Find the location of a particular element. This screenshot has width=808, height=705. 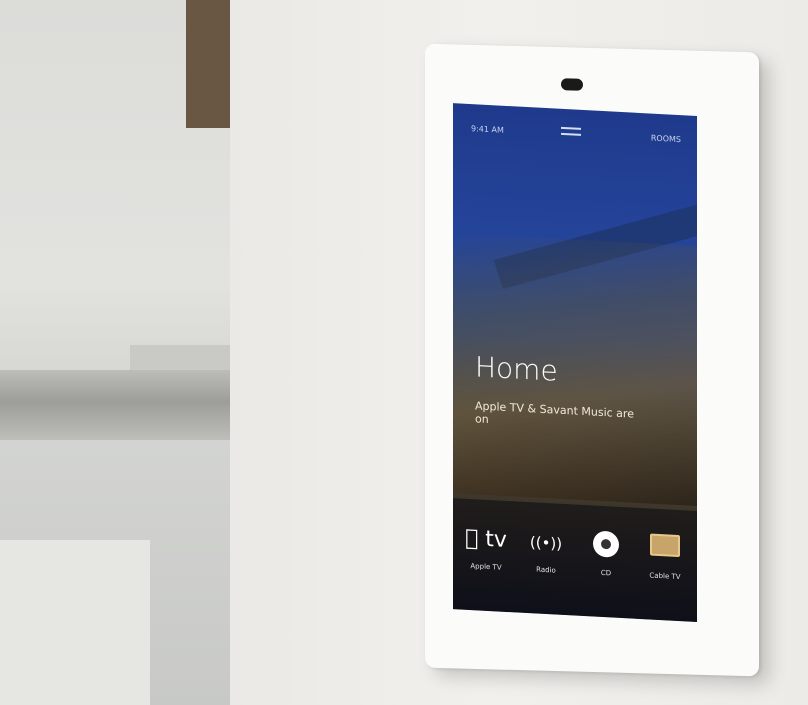

source-cd: CD is located at coordinates (606, 554).